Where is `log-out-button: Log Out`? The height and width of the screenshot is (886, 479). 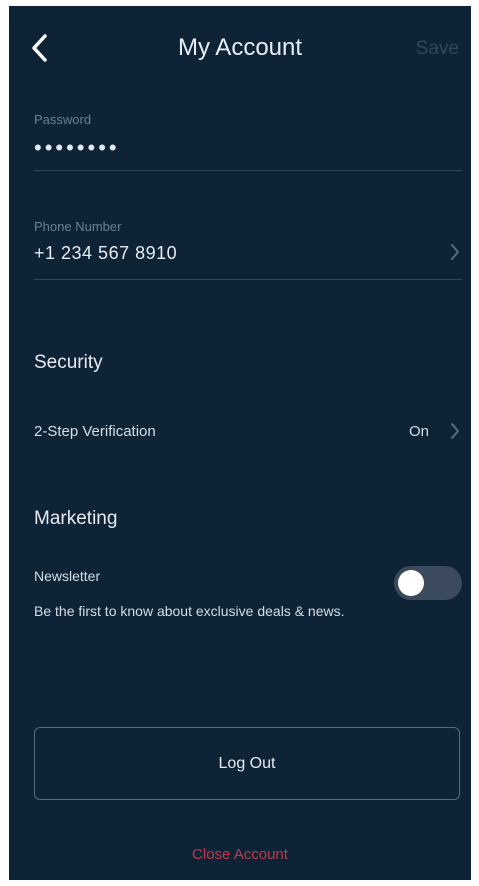 log-out-button: Log Out is located at coordinates (247, 763).